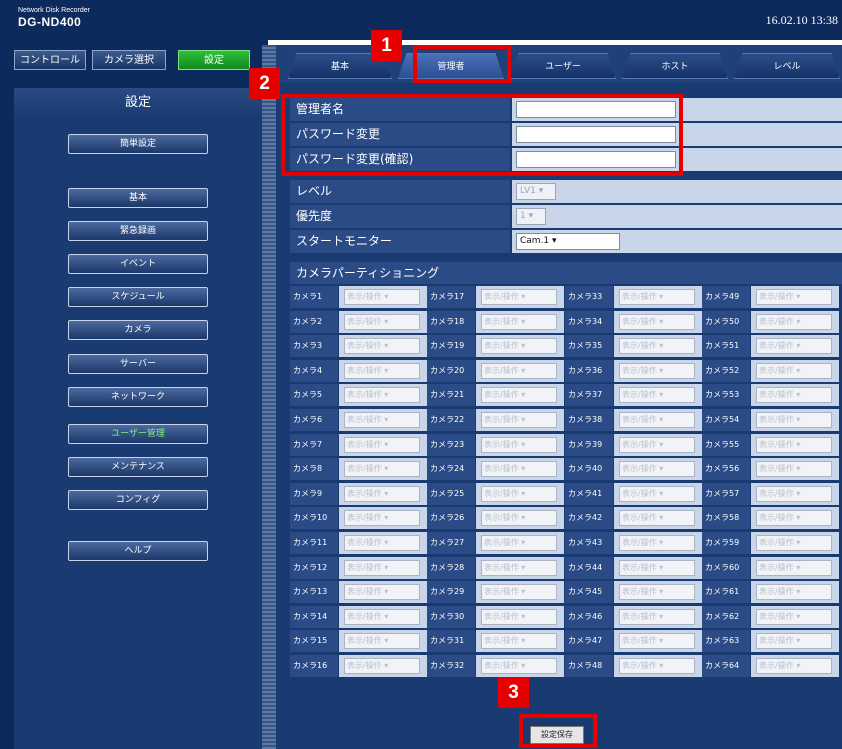 This screenshot has width=842, height=749. I want to click on sidebar-item-network: ネットワーク, so click(138, 397).